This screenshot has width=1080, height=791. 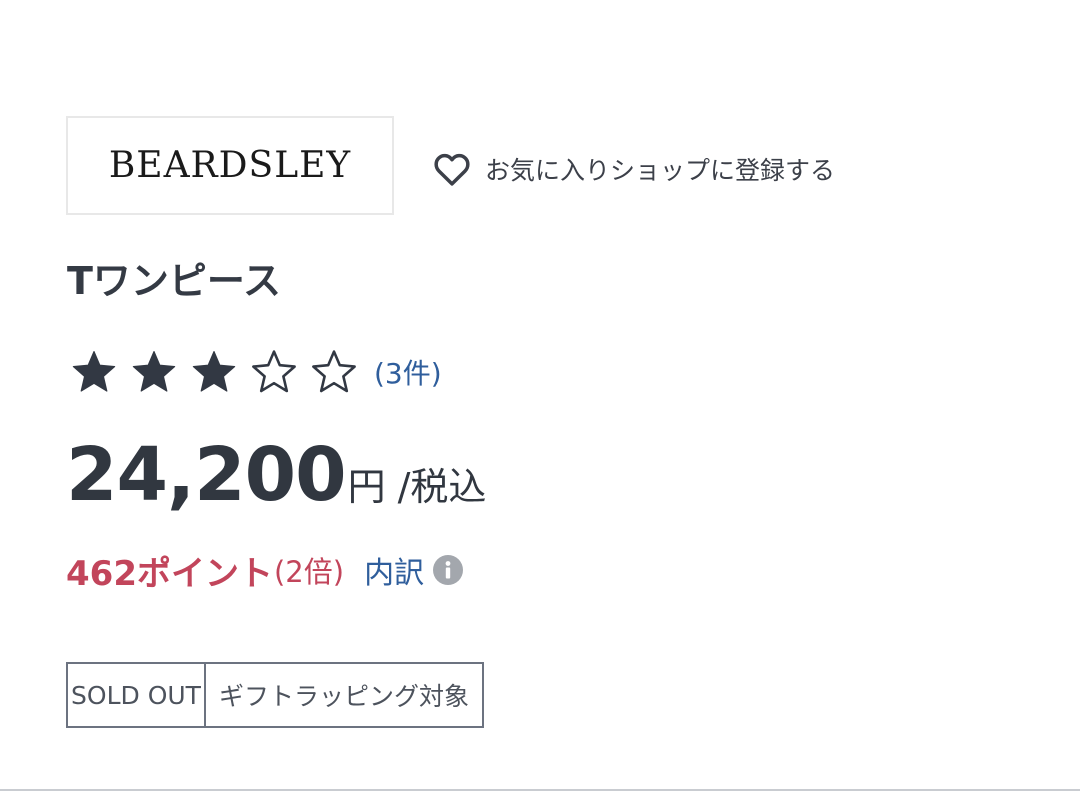 I want to click on product-tags: SOLD OUT ギフトラッピング対象, so click(x=275, y=695).